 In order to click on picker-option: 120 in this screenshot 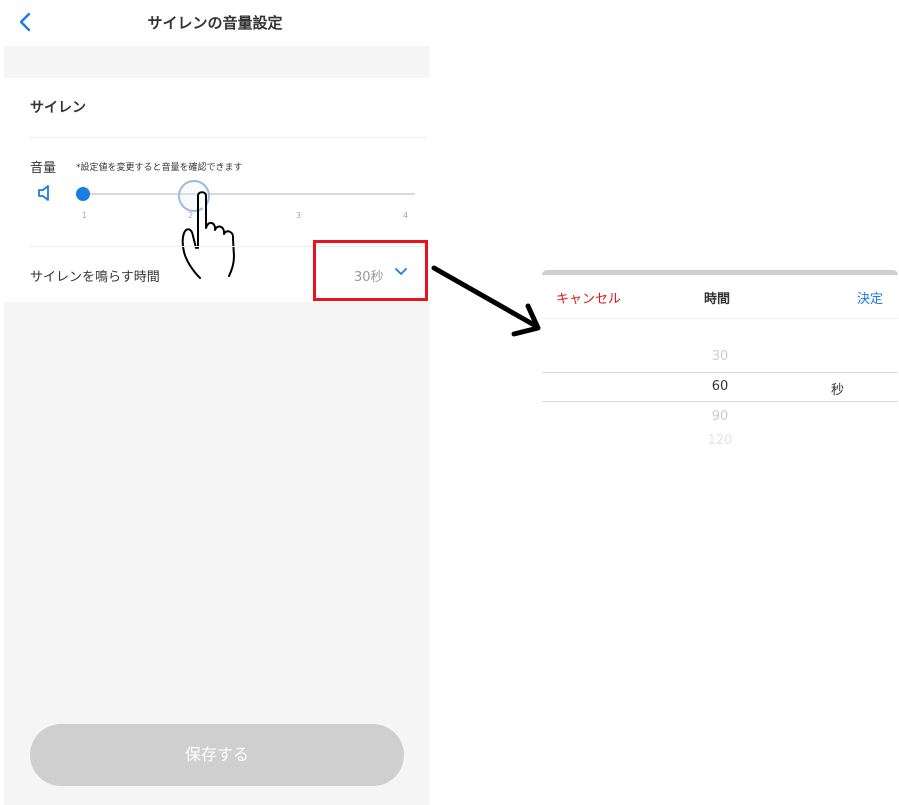, I will do `click(720, 439)`.